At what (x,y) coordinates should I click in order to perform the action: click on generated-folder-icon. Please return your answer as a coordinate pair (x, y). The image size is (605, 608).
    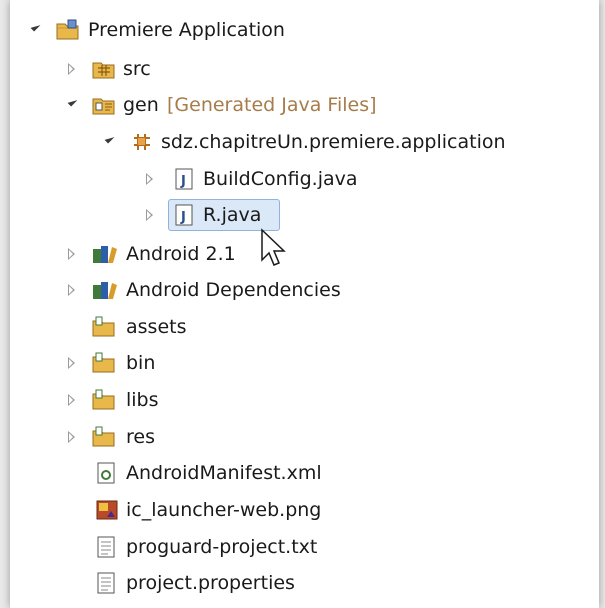
    Looking at the image, I should click on (103, 105).